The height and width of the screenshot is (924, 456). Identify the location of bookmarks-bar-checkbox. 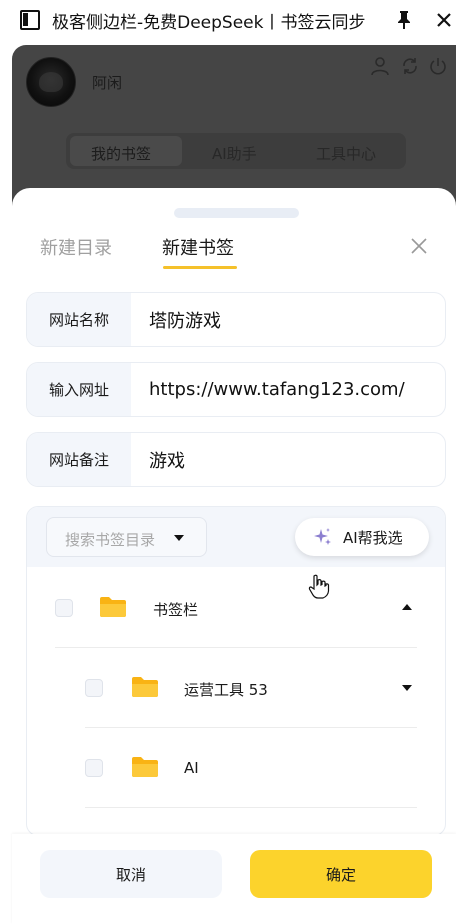
(64, 608).